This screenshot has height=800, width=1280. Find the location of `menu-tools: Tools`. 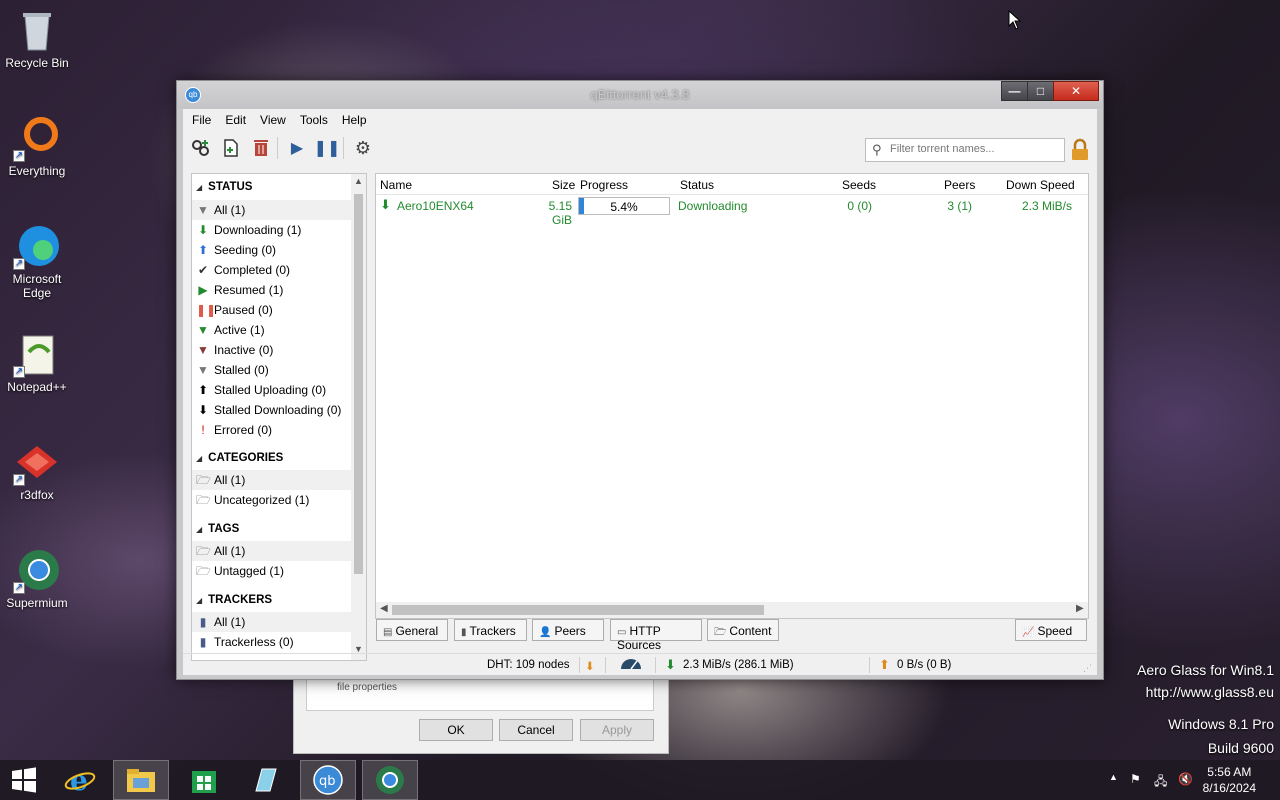

menu-tools: Tools is located at coordinates (312, 118).